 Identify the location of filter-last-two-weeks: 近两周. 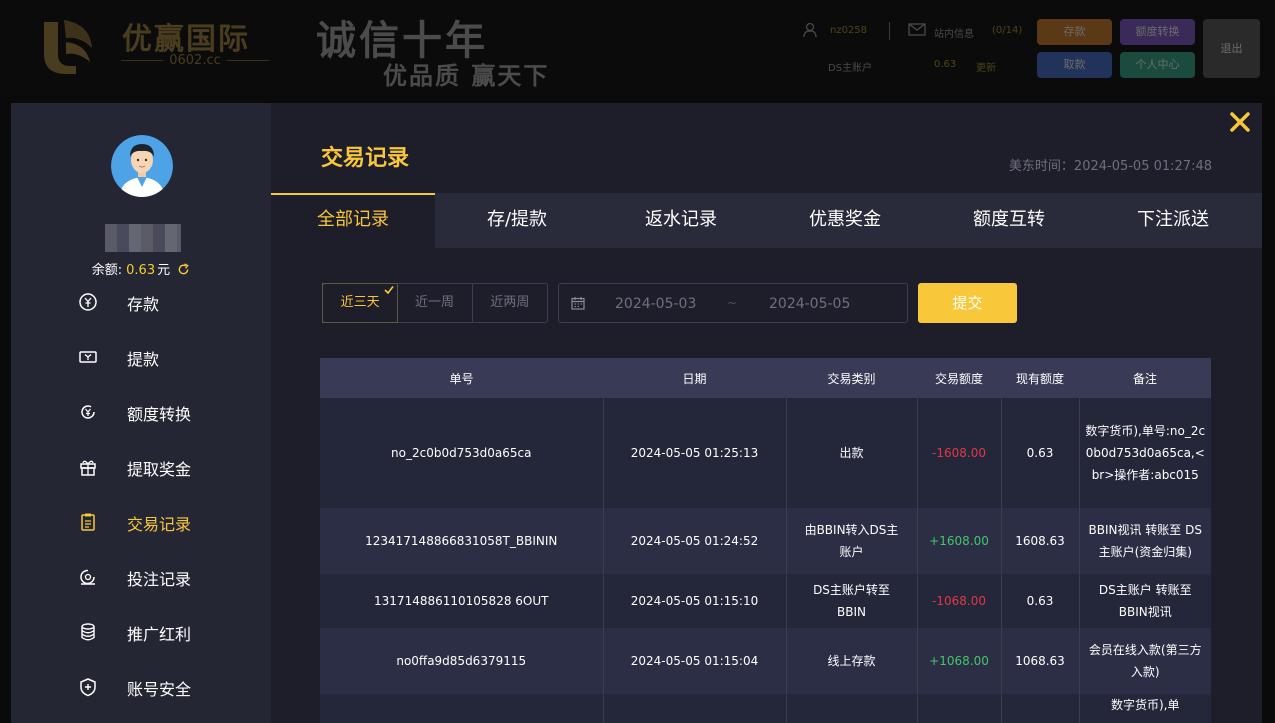
(510, 303).